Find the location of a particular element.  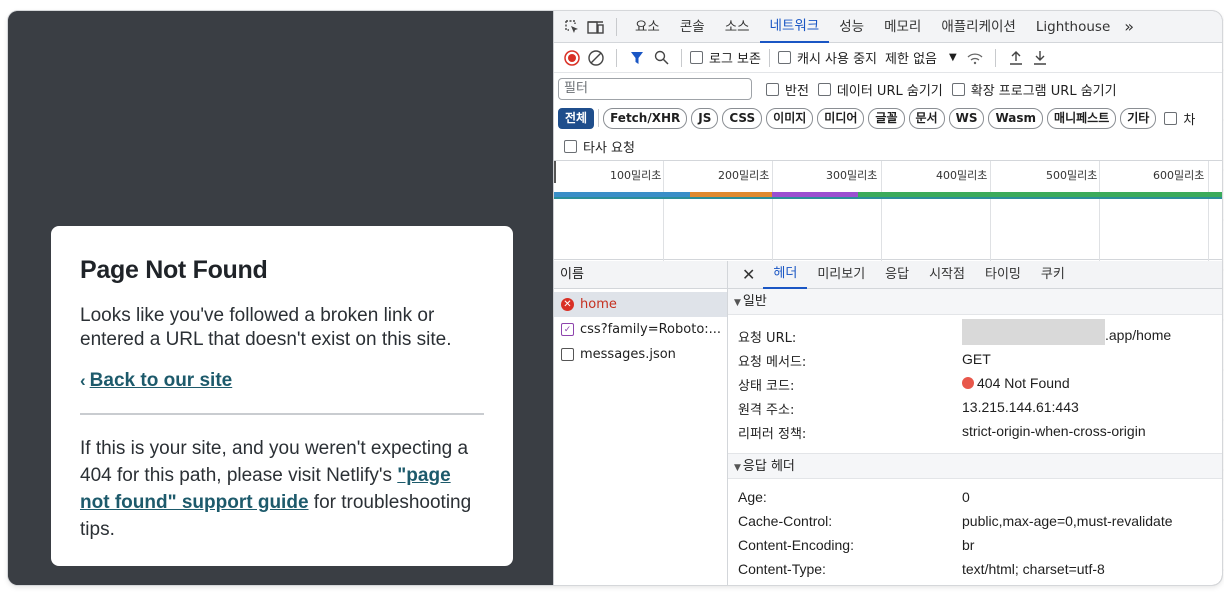

back-to-site-link: ‹ Back to our site is located at coordinates (282, 381).